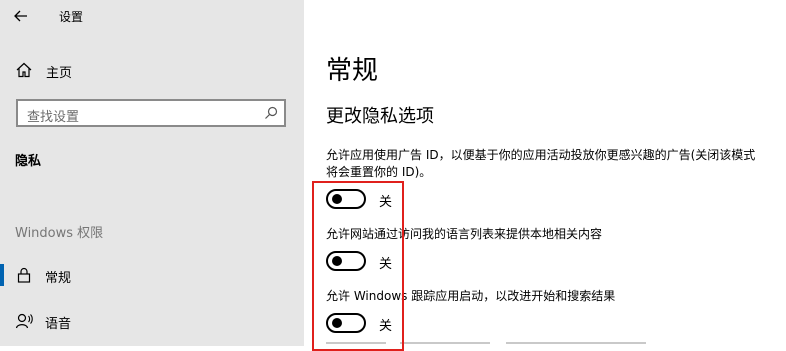 The width and height of the screenshot is (786, 351). Describe the element at coordinates (352, 71) in the screenshot. I see `page-title: 常规` at that location.